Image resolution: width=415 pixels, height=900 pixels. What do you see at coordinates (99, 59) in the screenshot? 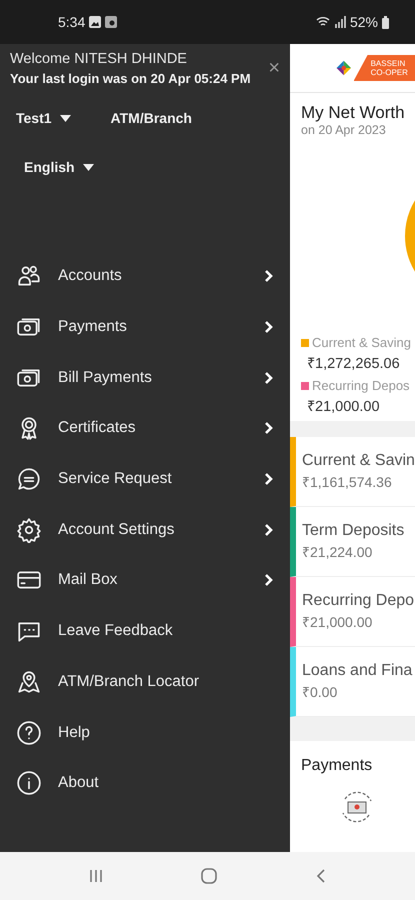
I see `welcome-text: Welcome NITESH DHINDE` at bounding box center [99, 59].